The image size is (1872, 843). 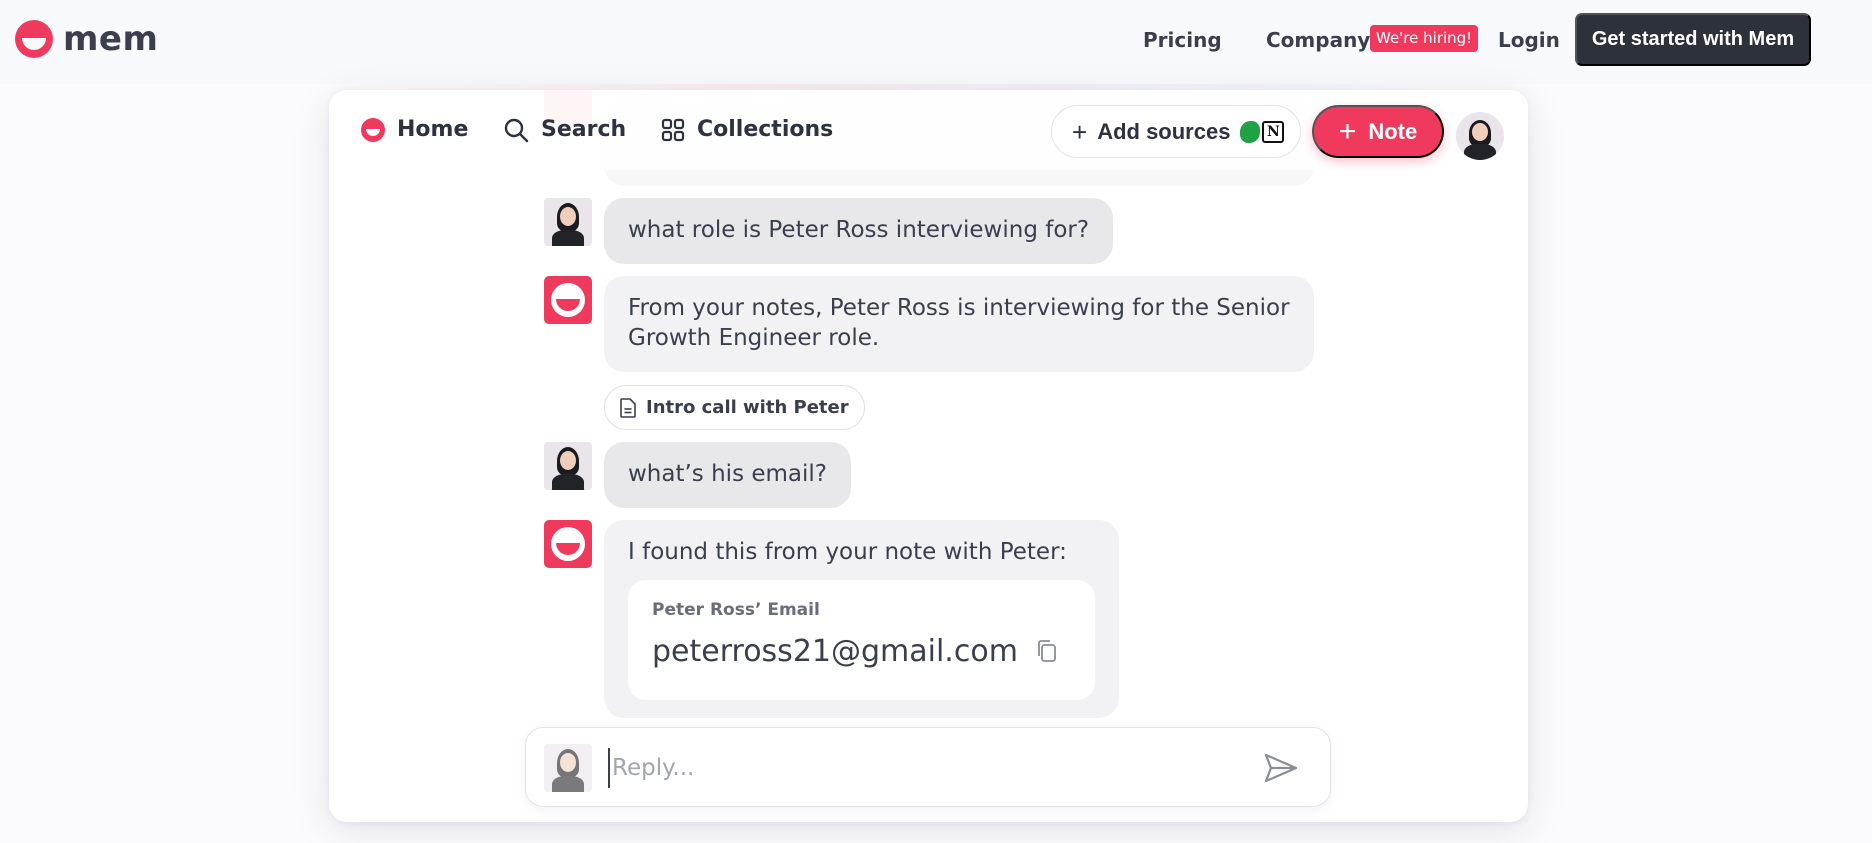 I want to click on get-started-button: Get started with Mem, so click(x=1693, y=39).